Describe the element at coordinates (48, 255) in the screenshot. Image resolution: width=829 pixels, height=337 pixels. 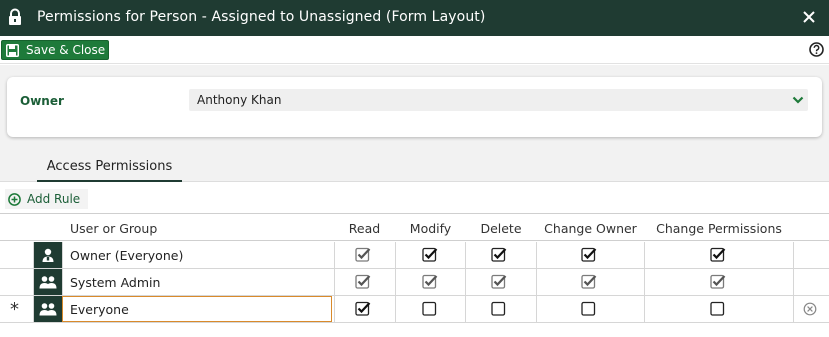
I see `owner-user-icon` at that location.